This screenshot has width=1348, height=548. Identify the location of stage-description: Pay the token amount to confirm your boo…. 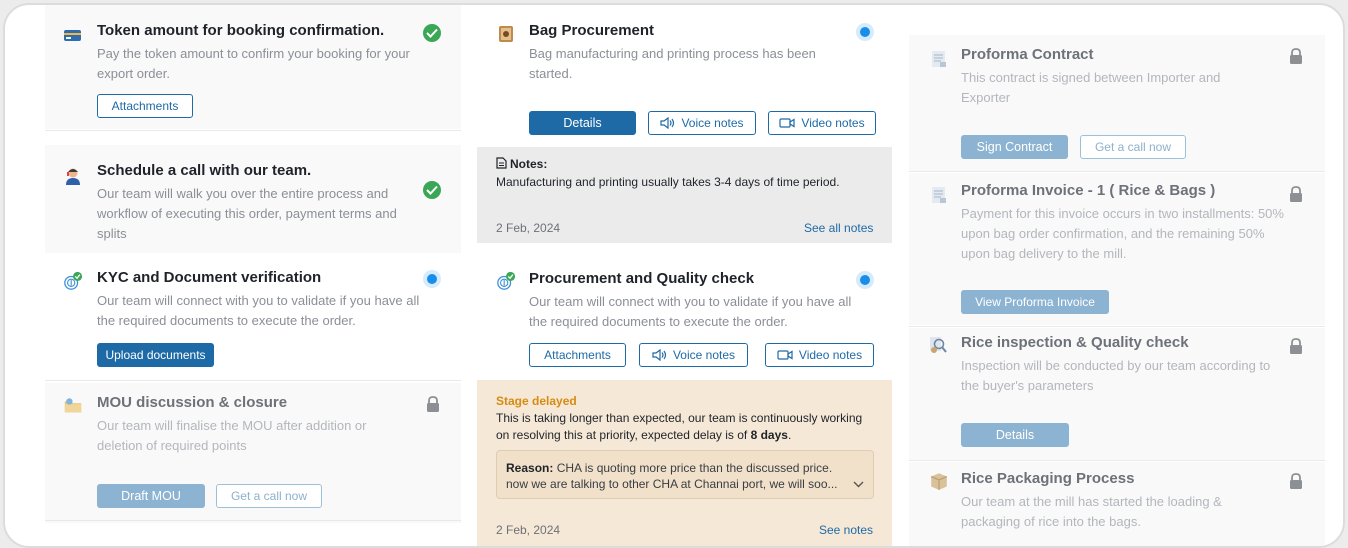
(253, 63).